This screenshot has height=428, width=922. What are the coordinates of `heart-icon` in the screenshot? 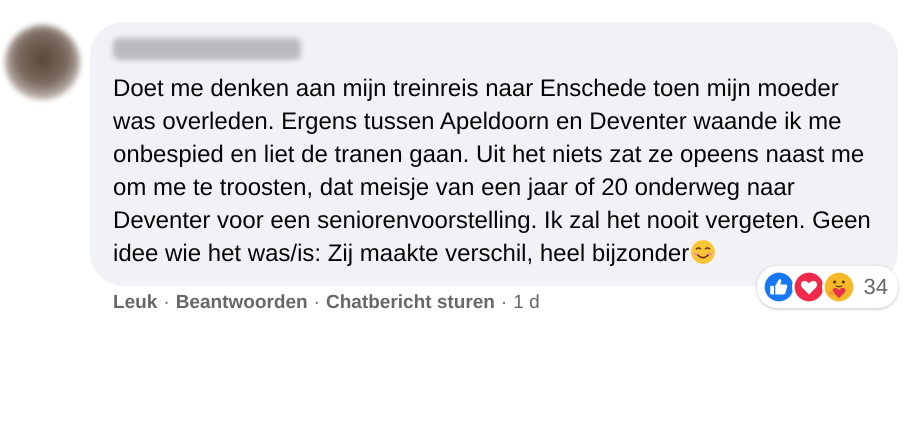 It's located at (809, 287).